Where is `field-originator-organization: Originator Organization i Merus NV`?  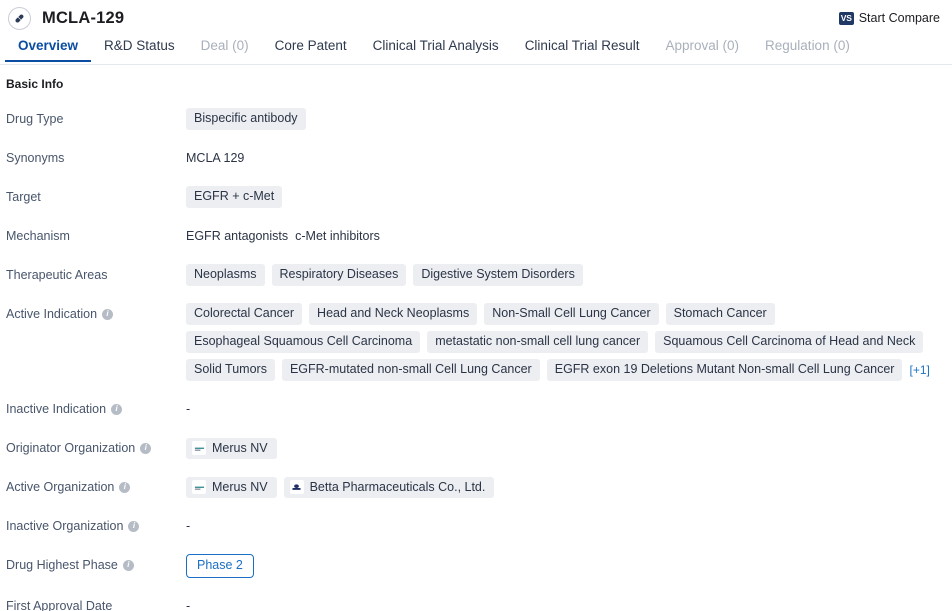
field-originator-organization: Originator Organization i Merus NV is located at coordinates (476, 448).